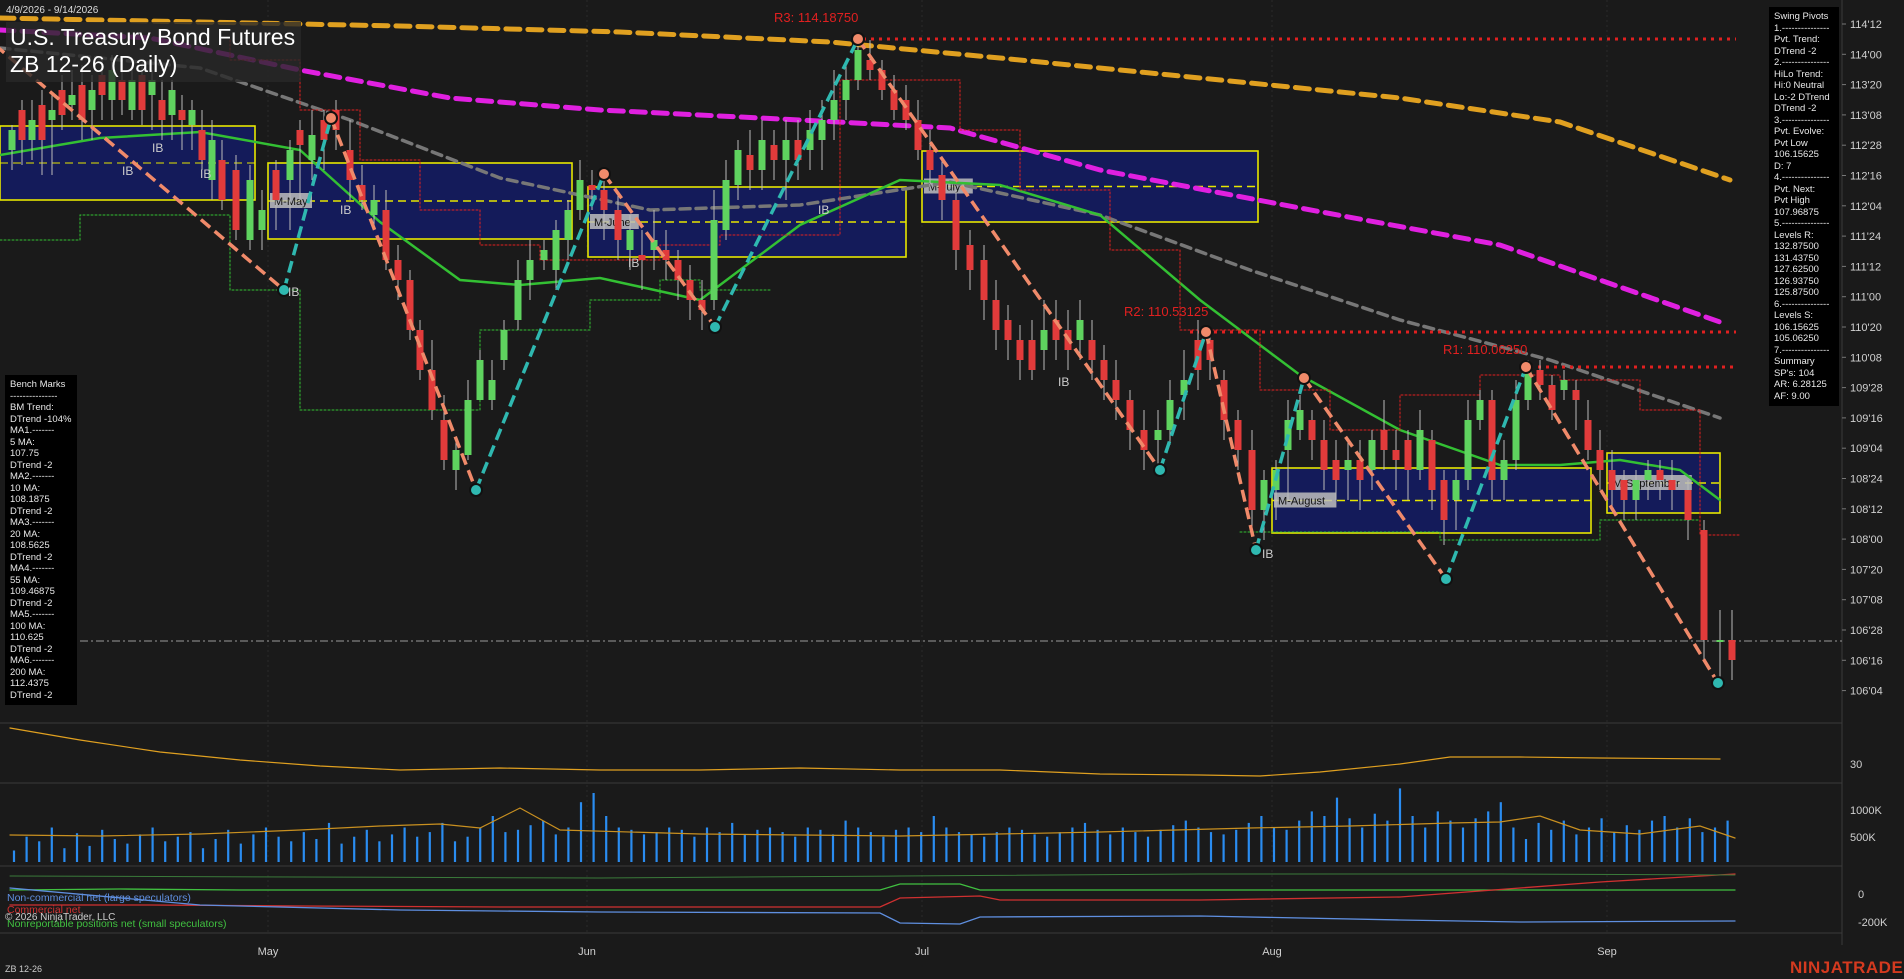 This screenshot has width=1904, height=979. What do you see at coordinates (32, 522) in the screenshot?
I see `benchmarks-line: MA3.-------` at bounding box center [32, 522].